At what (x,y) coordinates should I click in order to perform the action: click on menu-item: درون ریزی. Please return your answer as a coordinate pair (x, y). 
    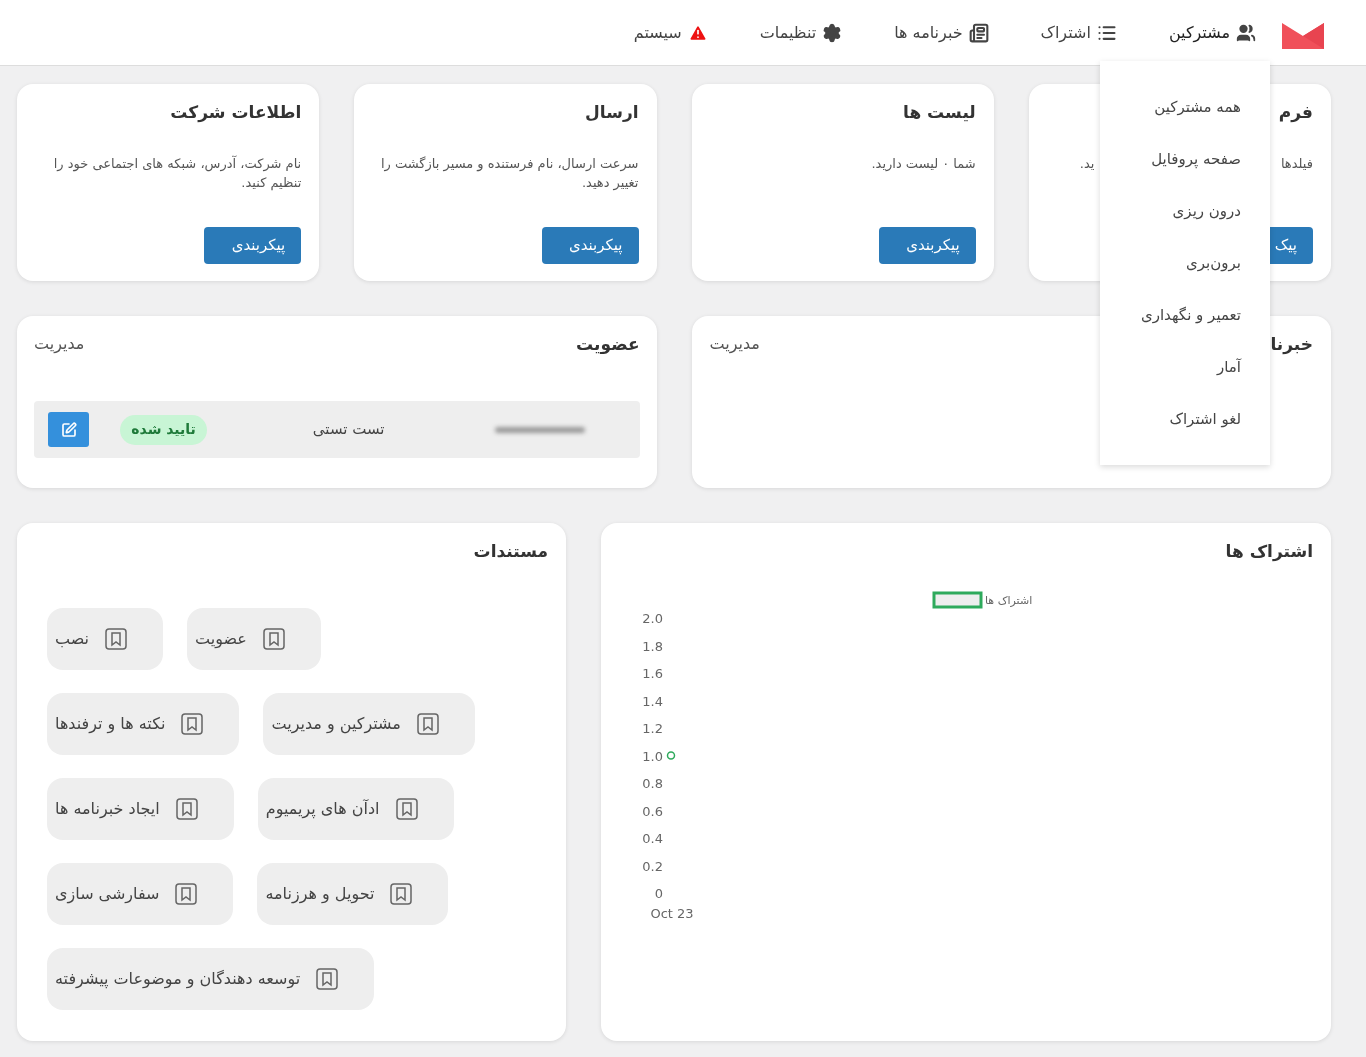
    Looking at the image, I should click on (1170, 211).